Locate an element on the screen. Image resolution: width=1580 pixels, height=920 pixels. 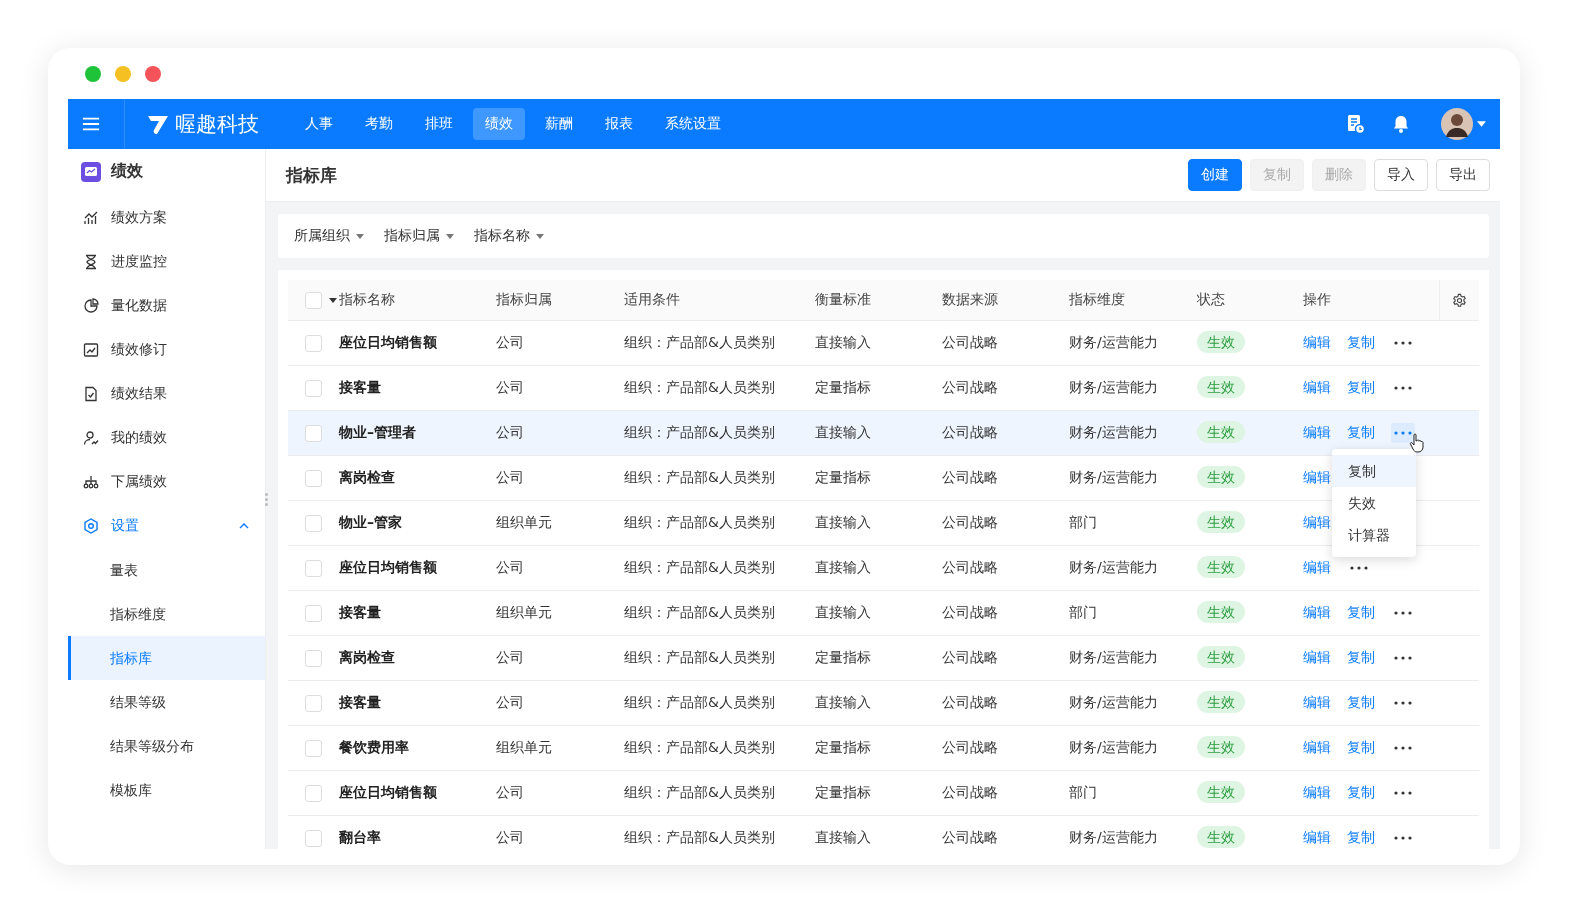
close-button is located at coordinates (153, 73).